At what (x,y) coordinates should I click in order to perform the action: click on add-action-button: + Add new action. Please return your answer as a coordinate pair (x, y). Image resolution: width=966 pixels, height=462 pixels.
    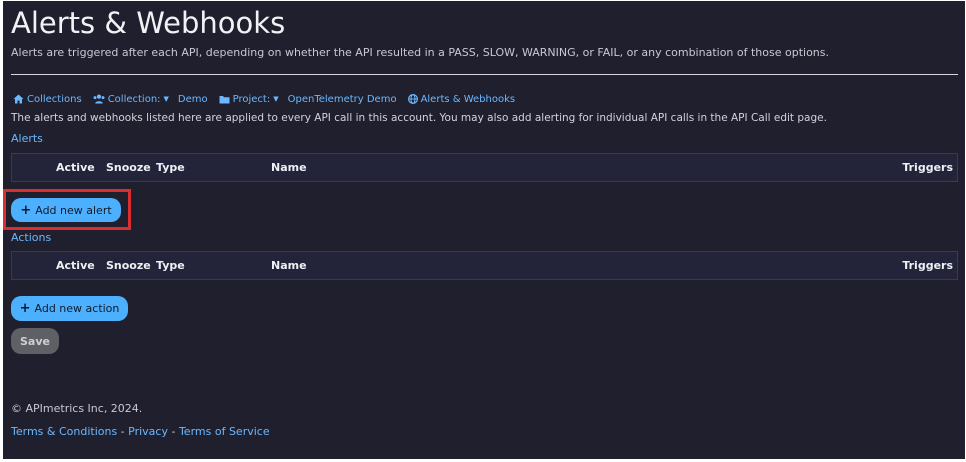
    Looking at the image, I should click on (69, 308).